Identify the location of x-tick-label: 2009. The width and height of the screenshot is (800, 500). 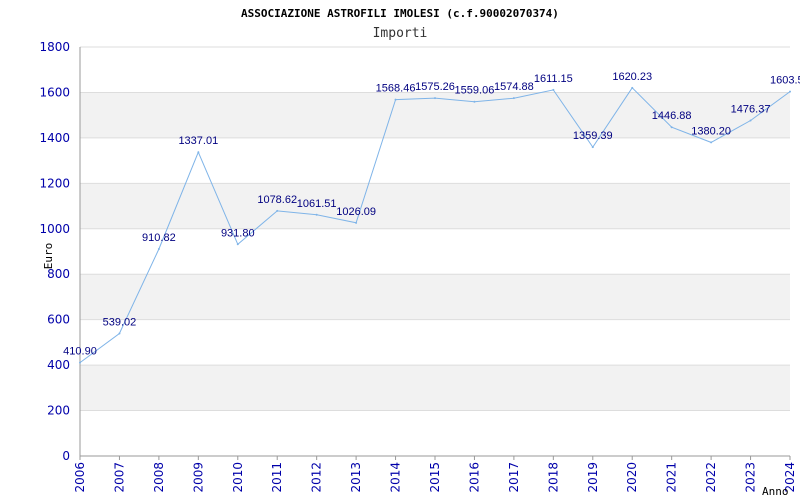
(198, 477).